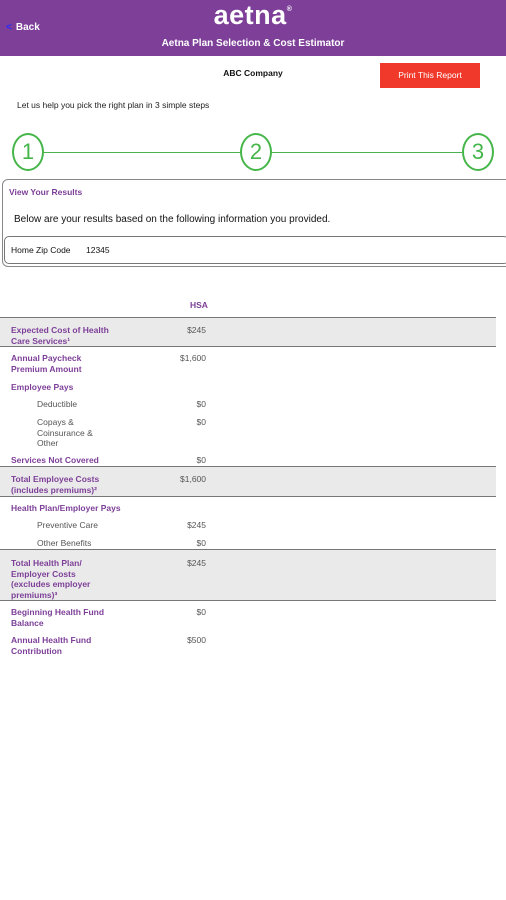 This screenshot has width=506, height=900. What do you see at coordinates (253, 43) in the screenshot?
I see `app-subtitle: Aetna Plan Selection & Cost Estimator` at bounding box center [253, 43].